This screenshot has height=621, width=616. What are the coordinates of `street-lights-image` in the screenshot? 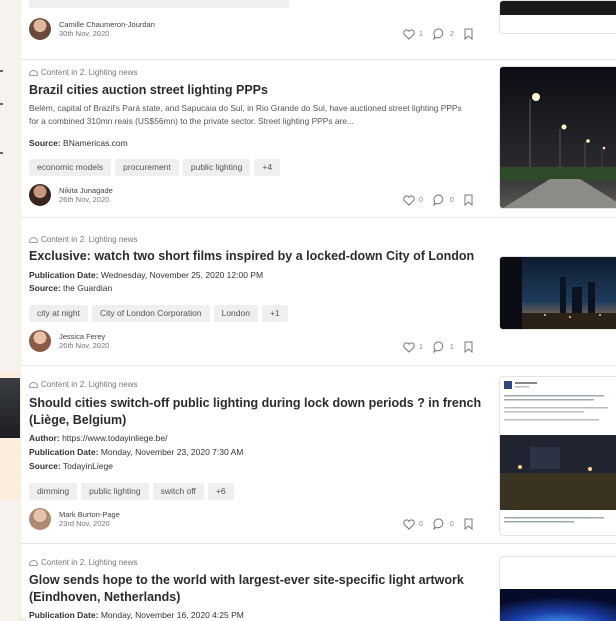 It's located at (558, 137).